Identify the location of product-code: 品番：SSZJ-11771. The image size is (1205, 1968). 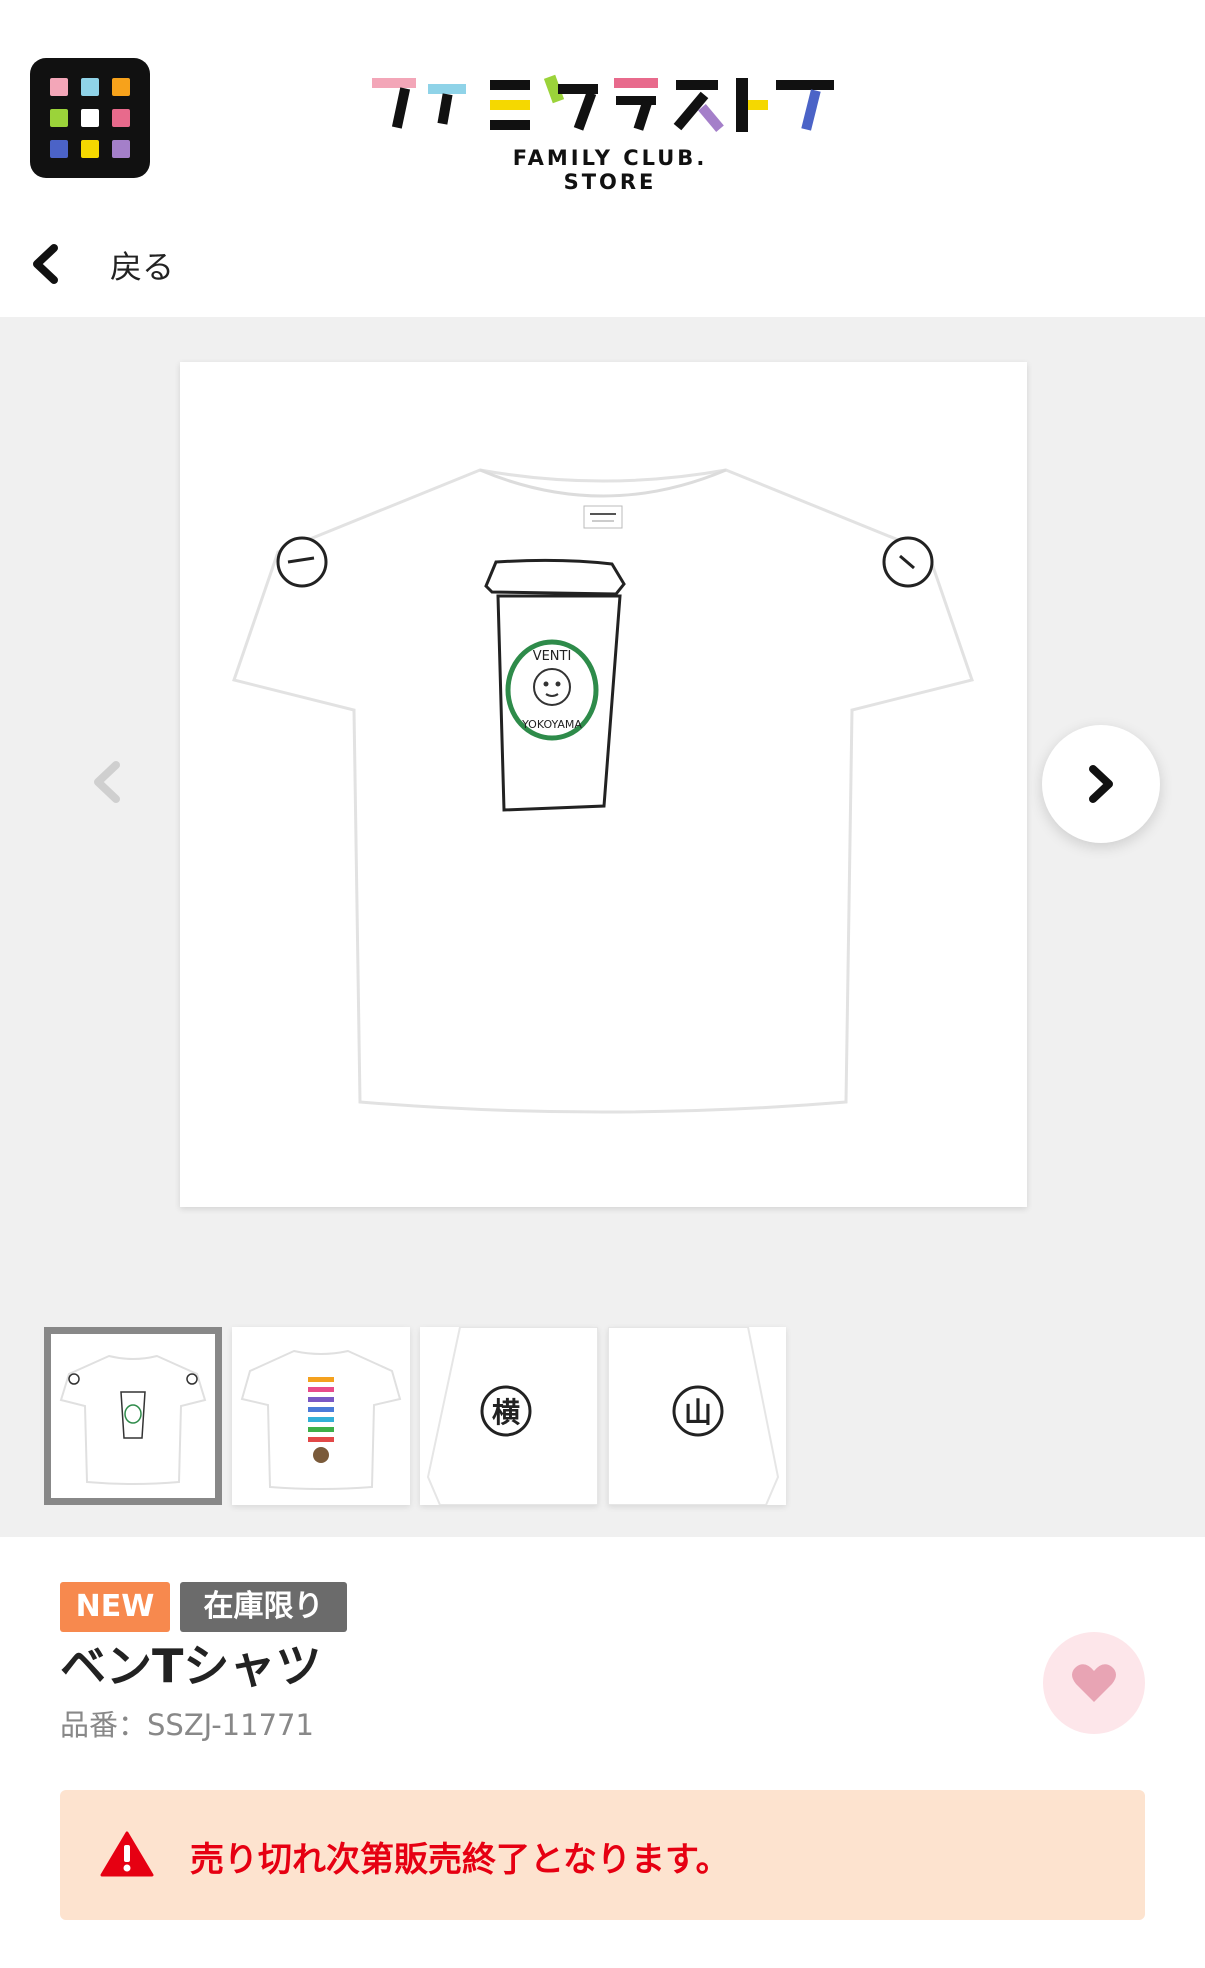
(187, 1725).